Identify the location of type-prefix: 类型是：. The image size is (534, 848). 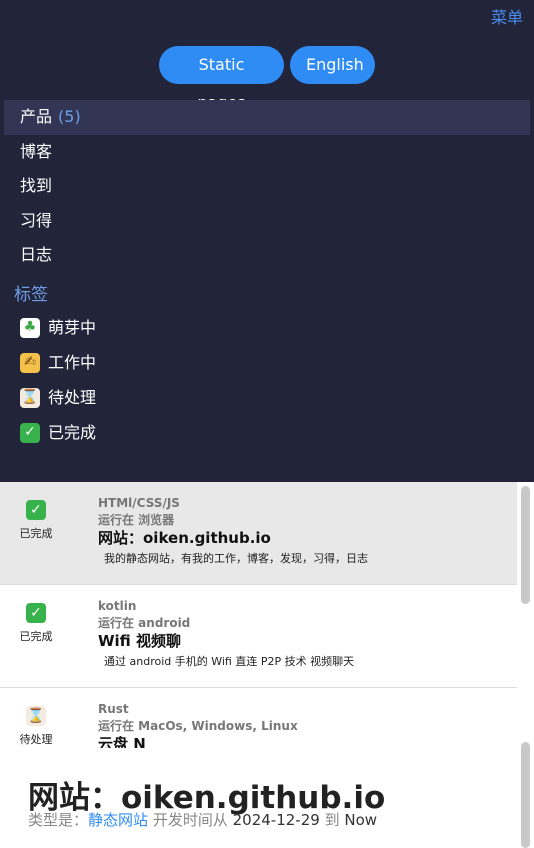
(58, 820).